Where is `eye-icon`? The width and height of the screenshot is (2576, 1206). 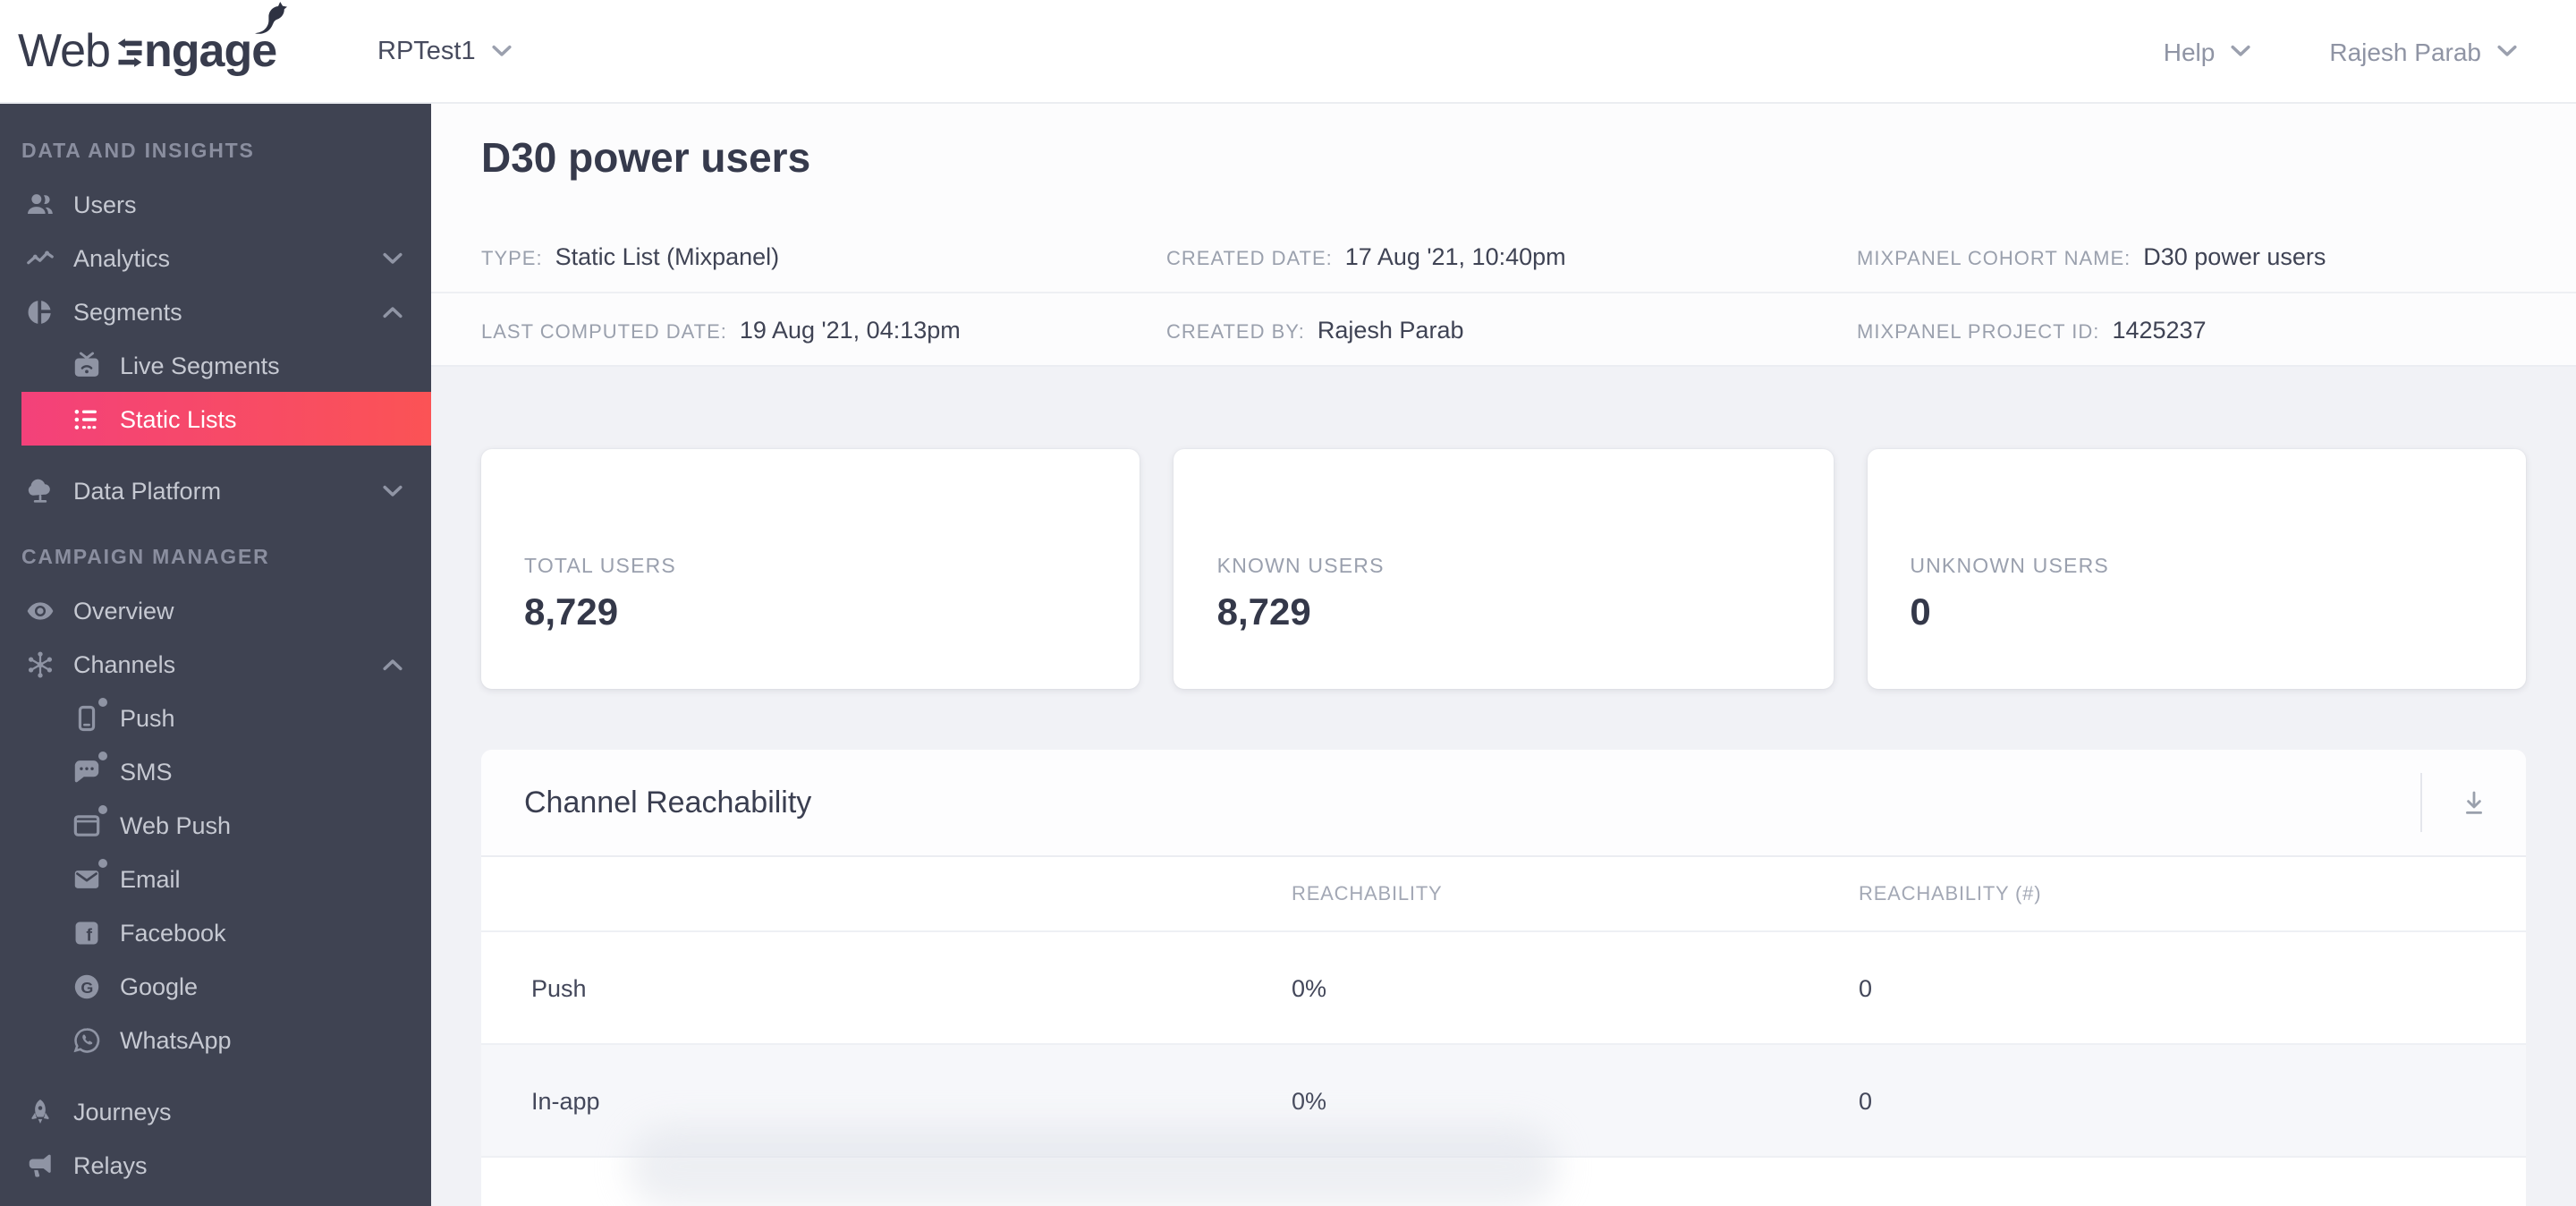 eye-icon is located at coordinates (39, 610).